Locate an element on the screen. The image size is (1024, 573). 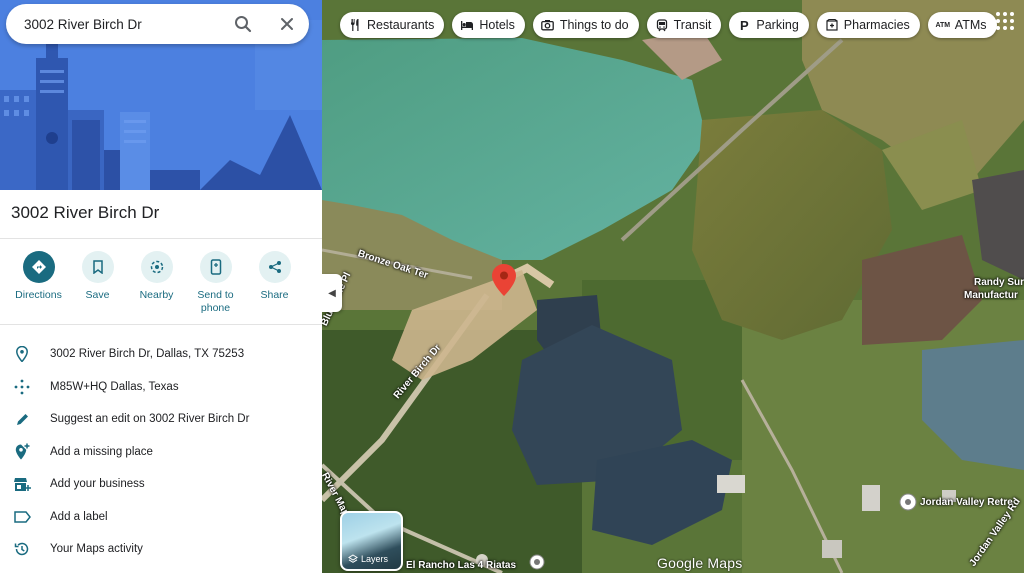
nearby-button: Nearby is located at coordinates (156, 283).